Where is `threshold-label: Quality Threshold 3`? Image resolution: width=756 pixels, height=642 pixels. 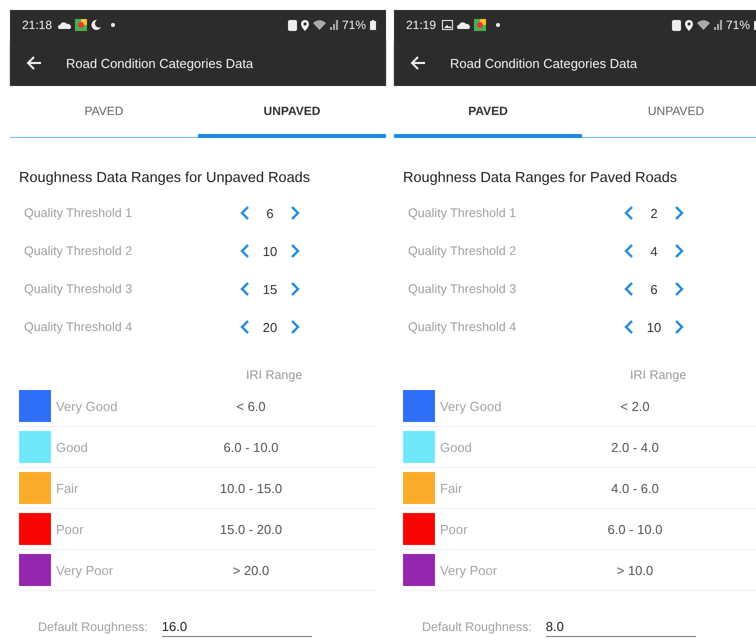 threshold-label: Quality Threshold 3 is located at coordinates (79, 289).